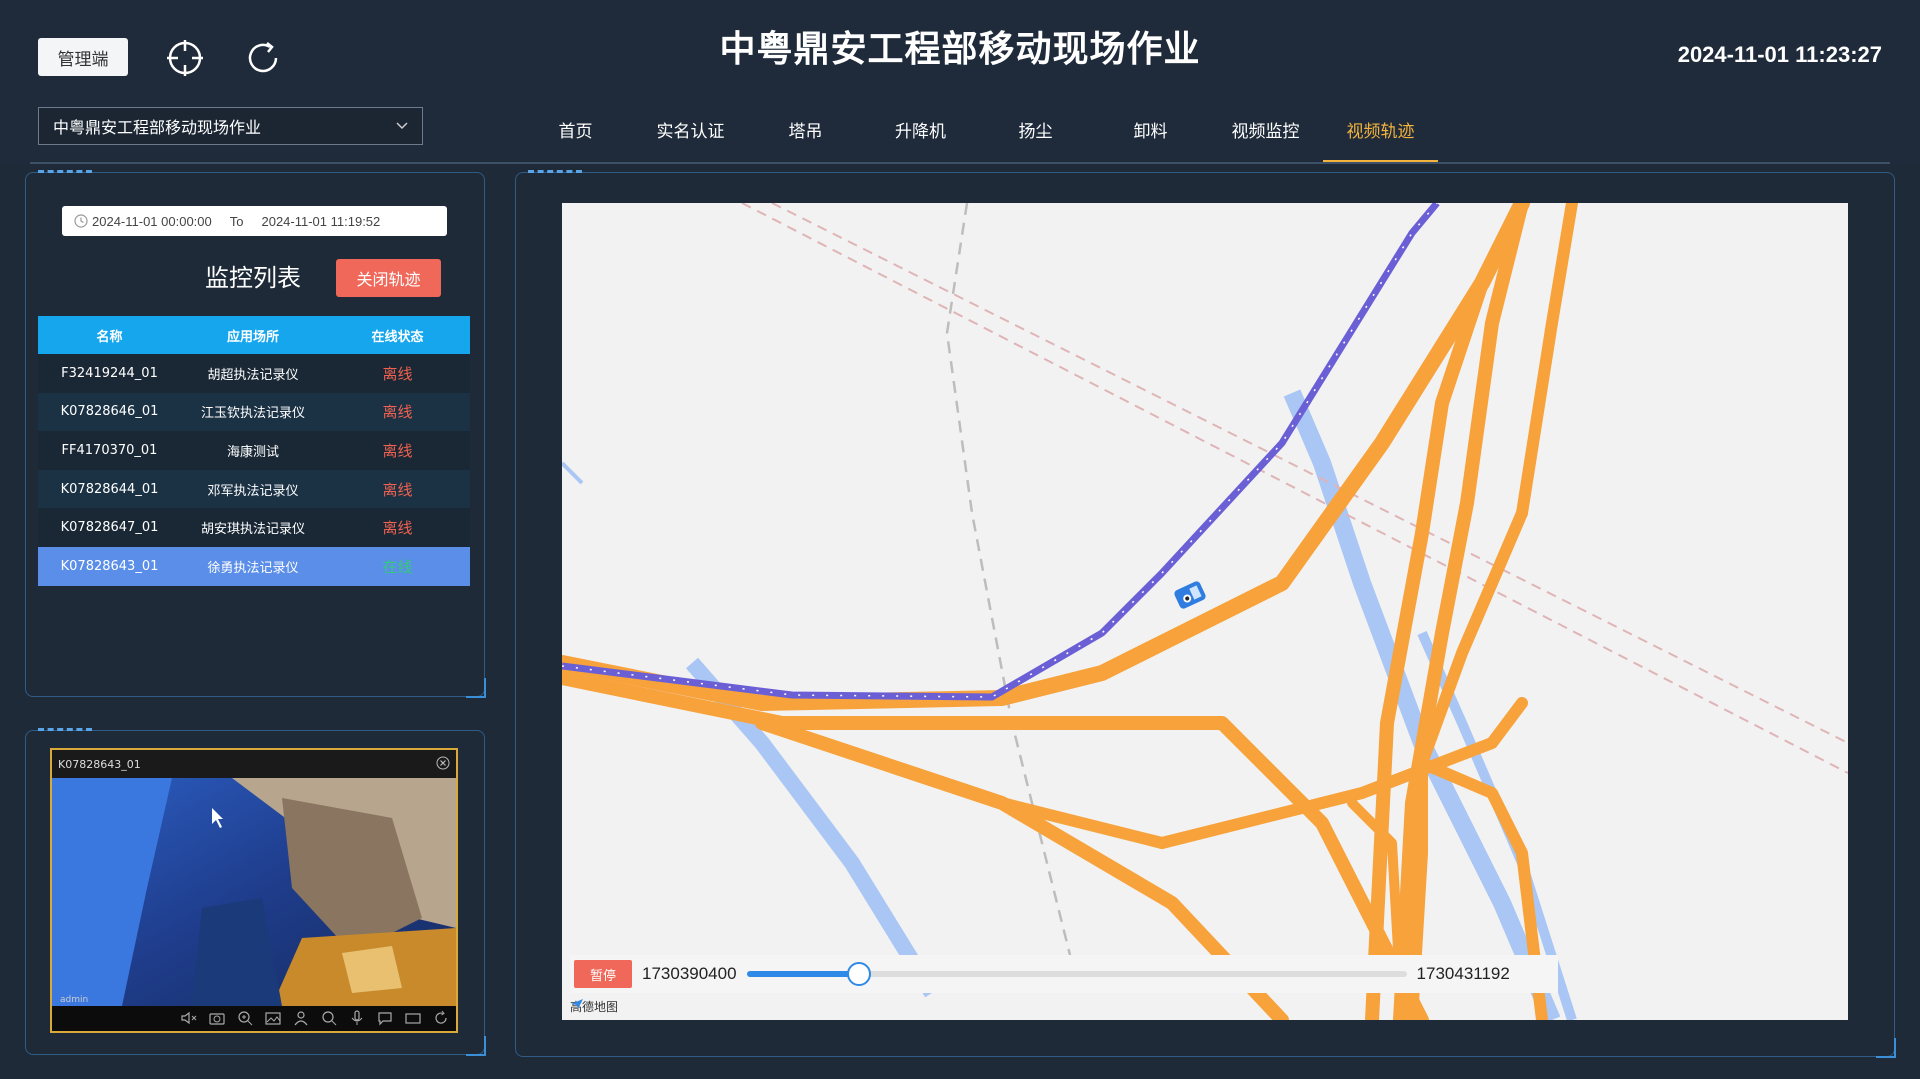  I want to click on cell-place: 徐勇执法记录仪, so click(253, 568).